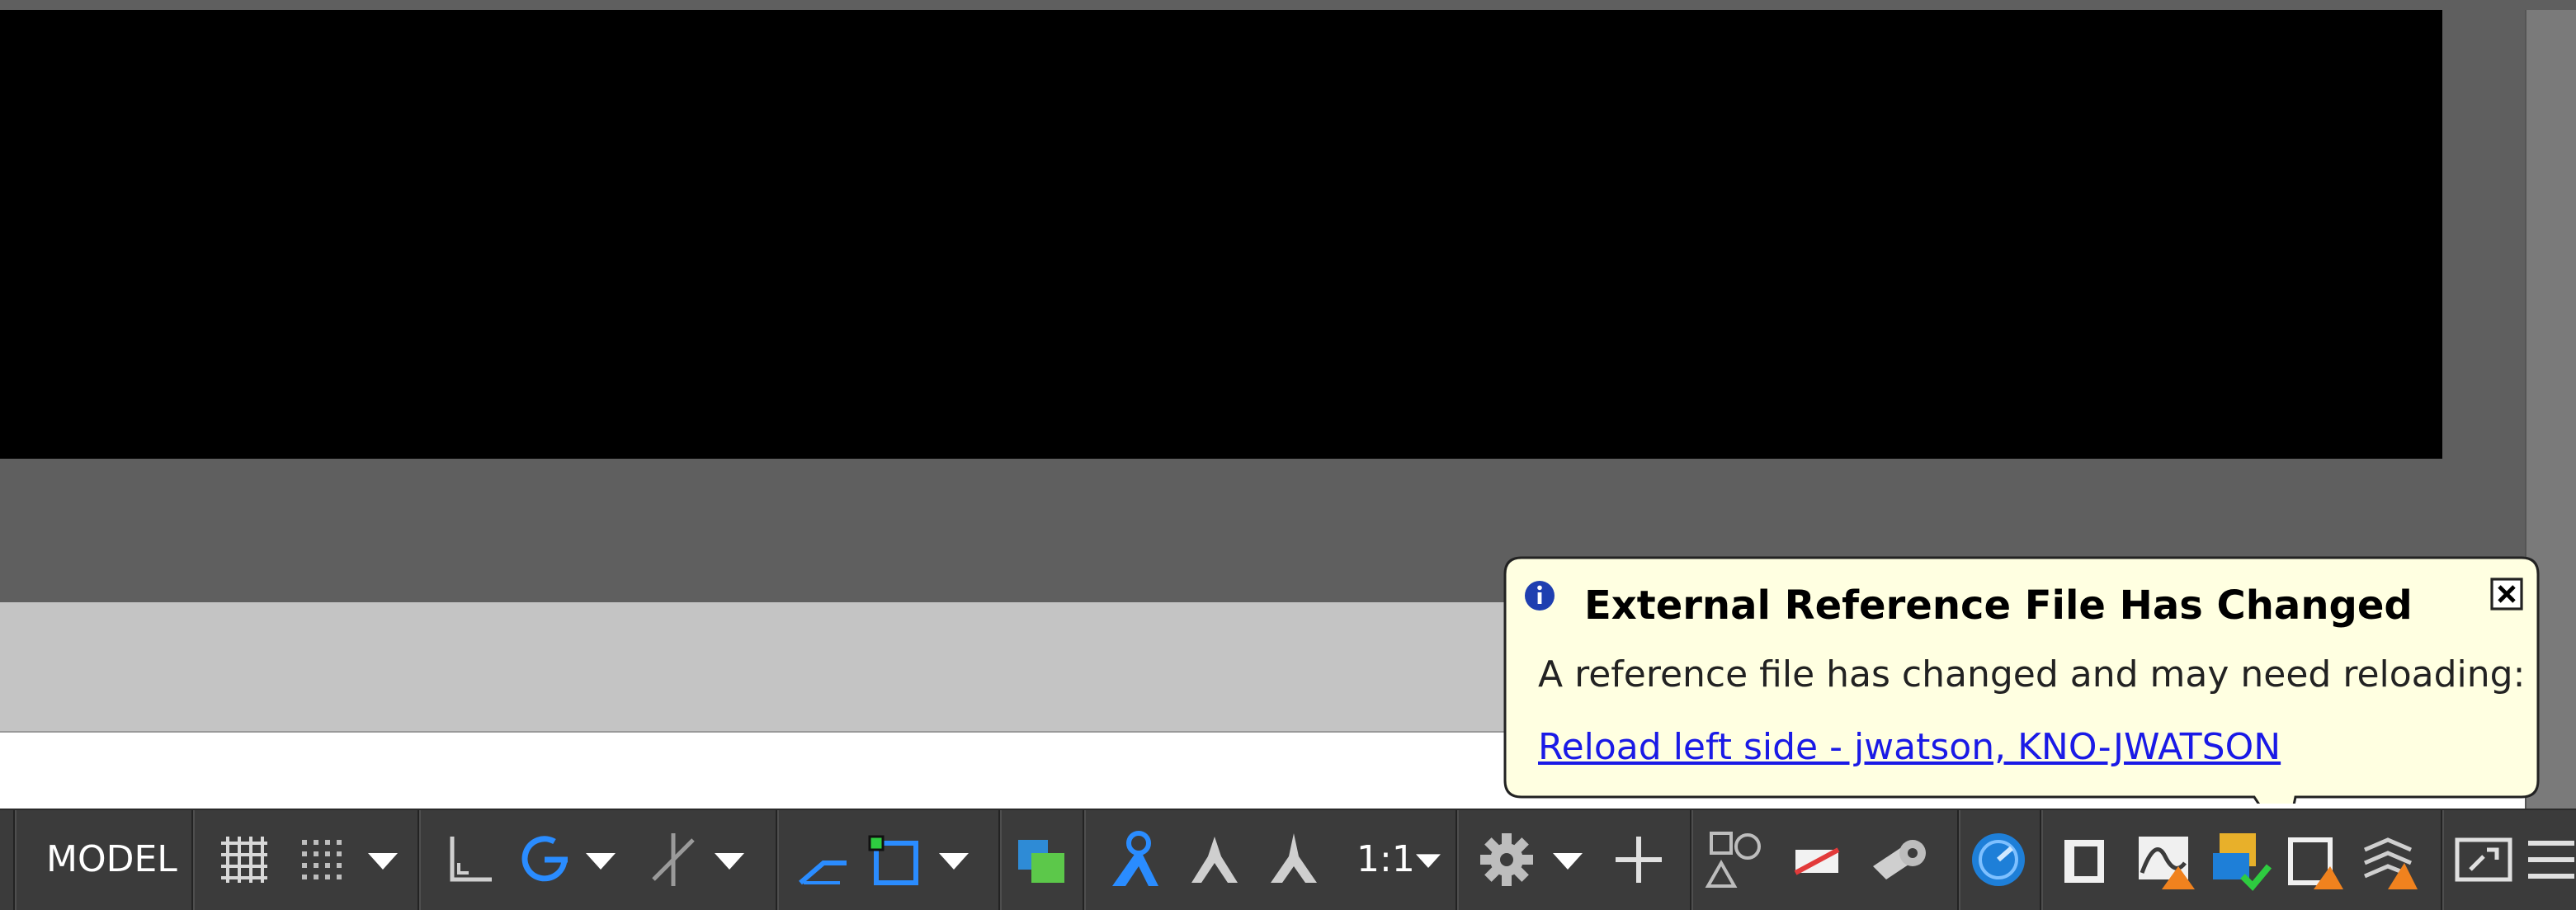 Image resolution: width=2576 pixels, height=910 pixels. I want to click on polar-tracking-icon, so click(545, 860).